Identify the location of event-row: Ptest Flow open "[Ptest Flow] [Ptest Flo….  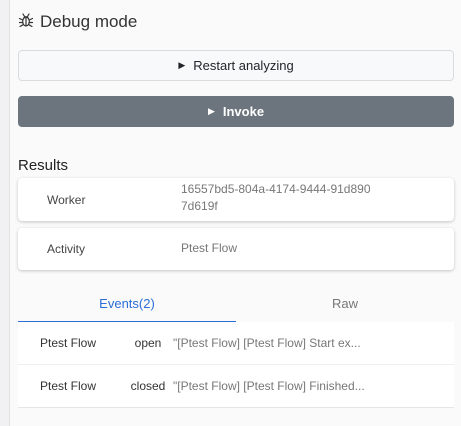
(236, 343).